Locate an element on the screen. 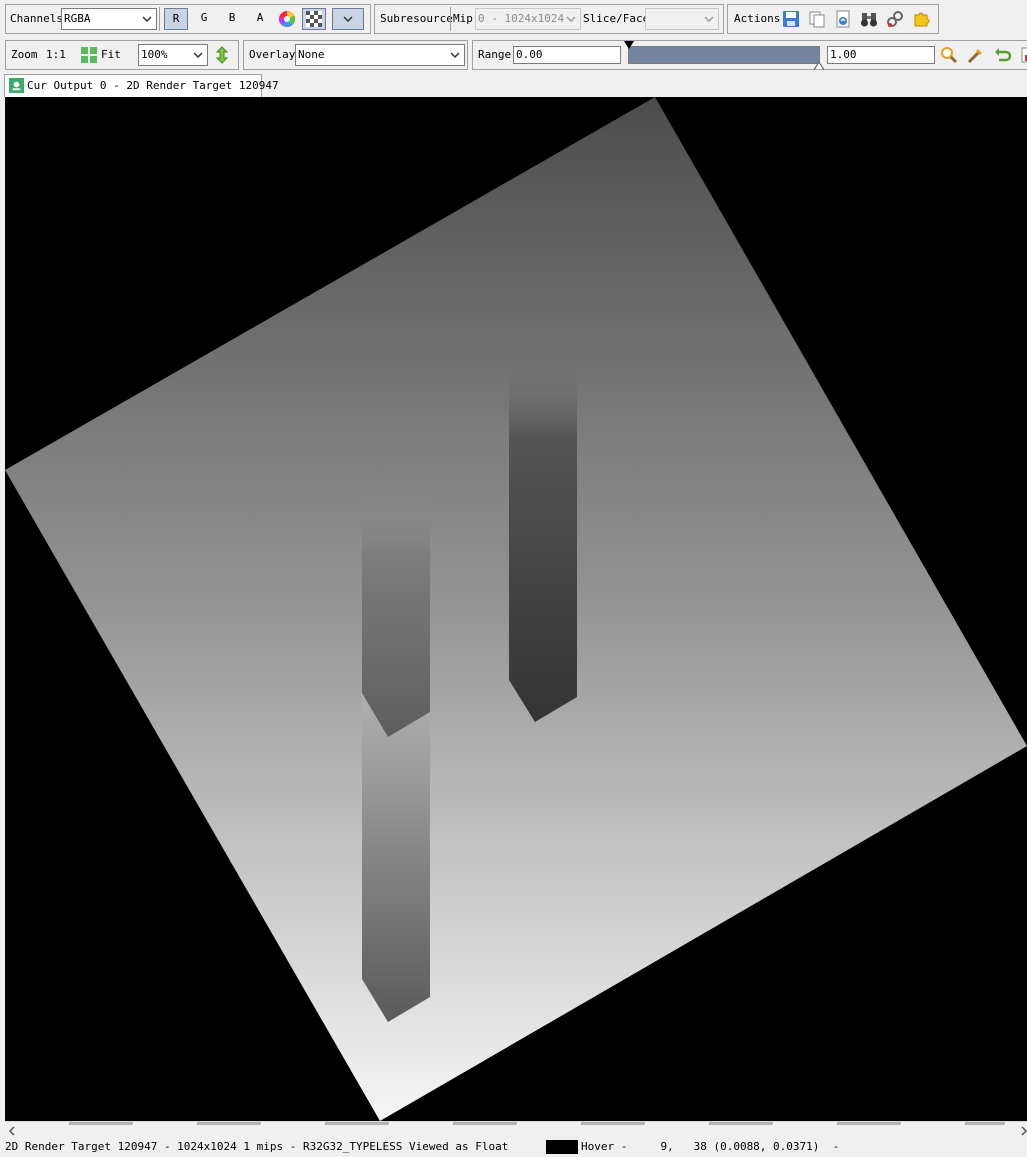 The width and height of the screenshot is (1027, 1157). overlay-label: Overlay is located at coordinates (272, 54).